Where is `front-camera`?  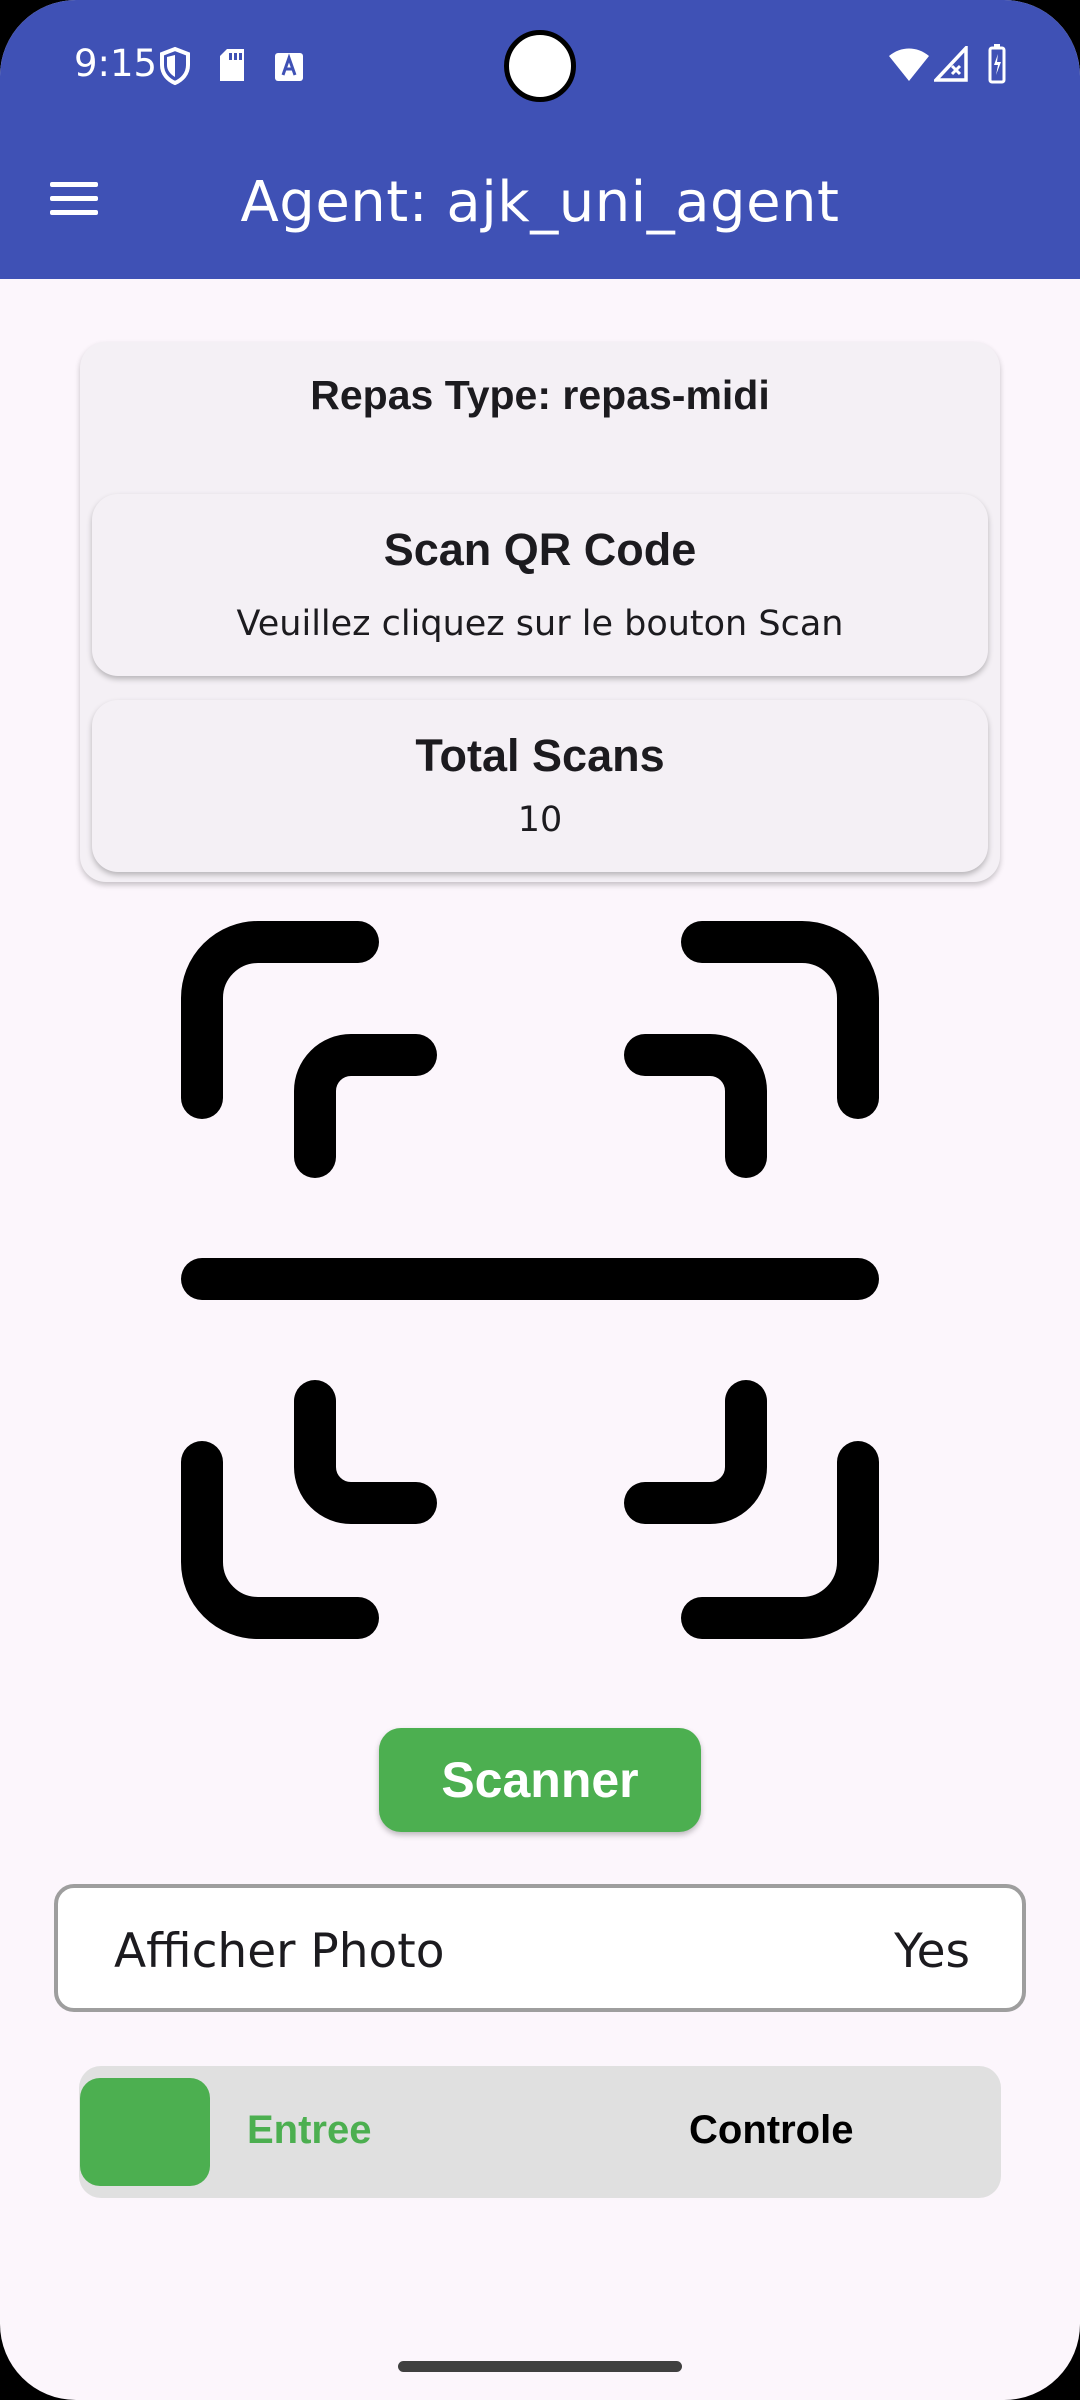
front-camera is located at coordinates (540, 66).